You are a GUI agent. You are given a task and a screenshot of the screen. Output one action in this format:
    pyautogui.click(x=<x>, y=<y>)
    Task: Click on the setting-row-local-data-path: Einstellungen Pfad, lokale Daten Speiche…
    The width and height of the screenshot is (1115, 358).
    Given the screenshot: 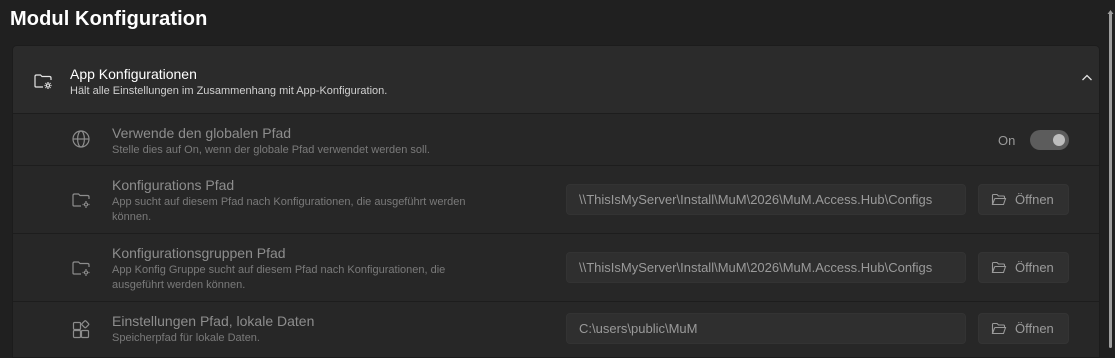 What is the action you would take?
    pyautogui.click(x=556, y=329)
    